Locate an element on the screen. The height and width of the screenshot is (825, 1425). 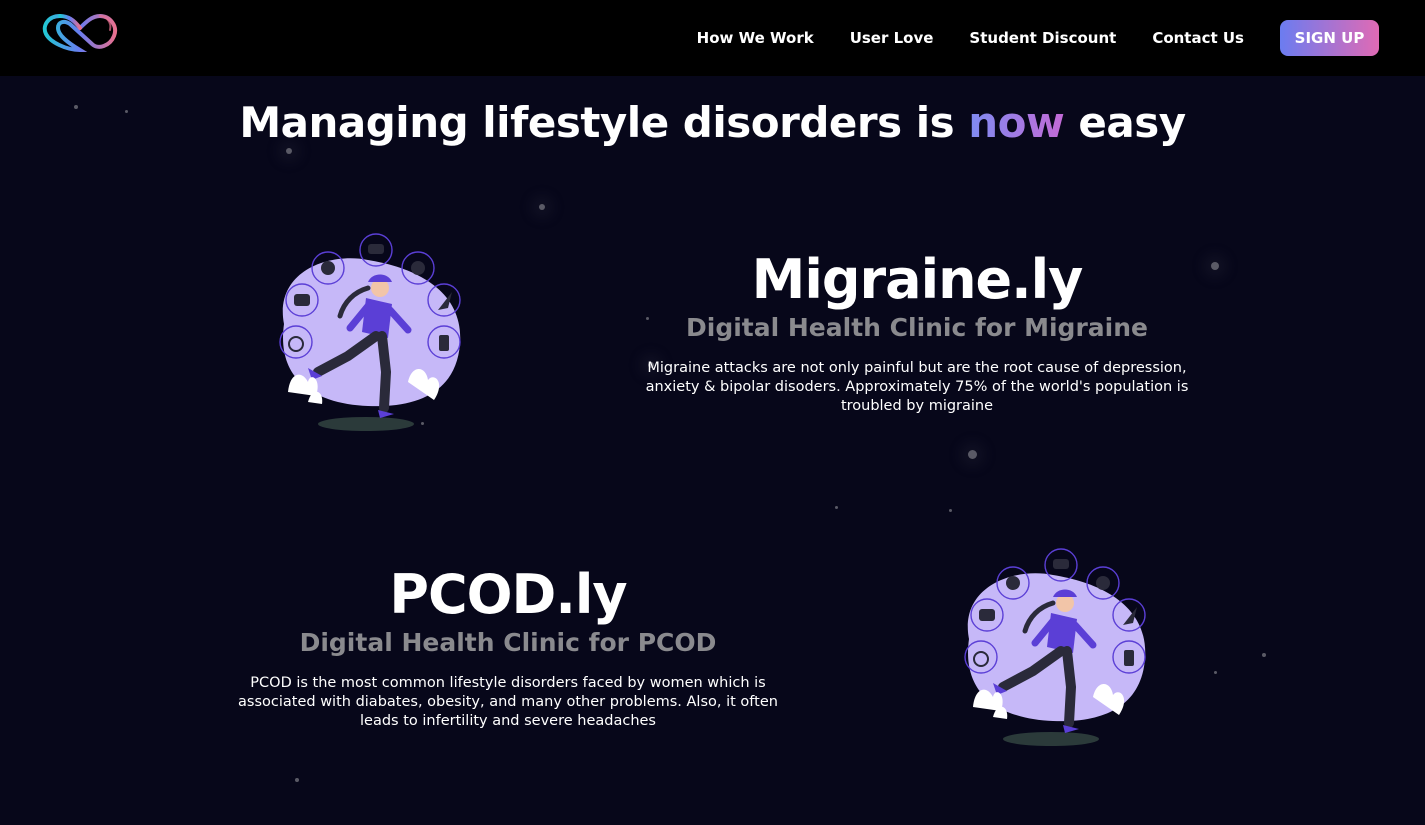
title-text-after: easy is located at coordinates (1125, 122).